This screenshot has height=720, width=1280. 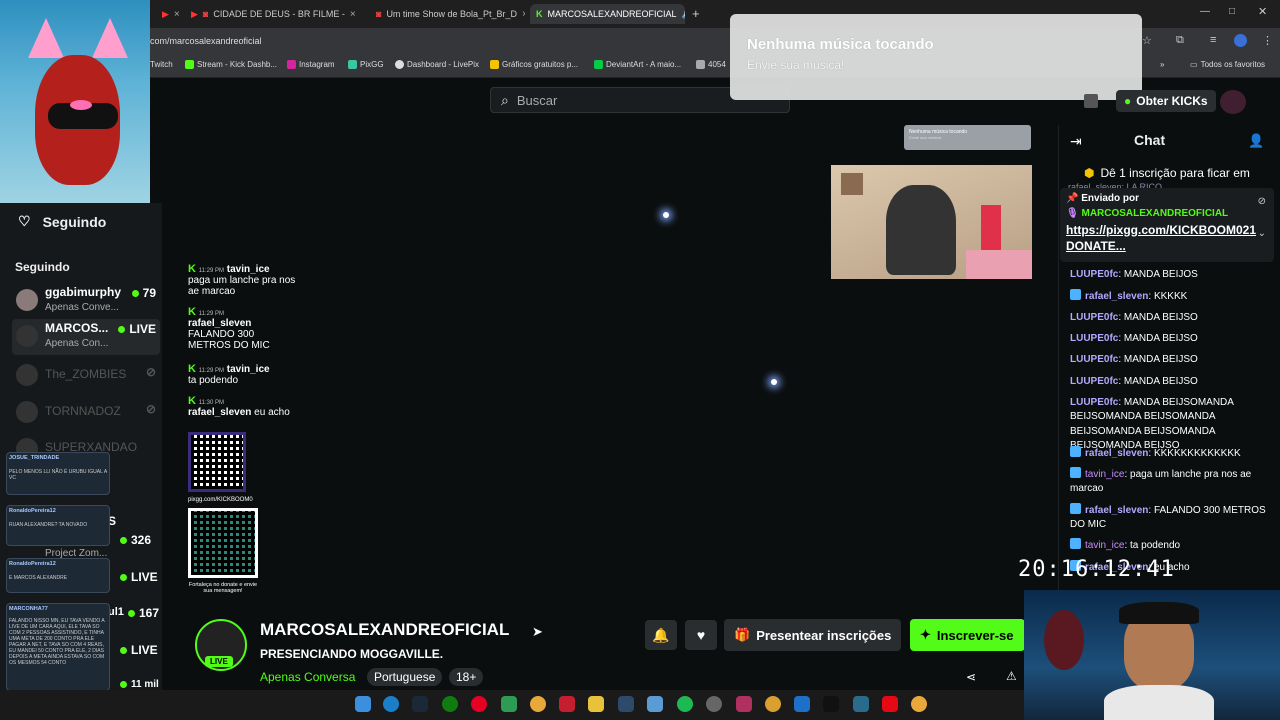 I want to click on tag-language: Portuguese, so click(x=405, y=677).